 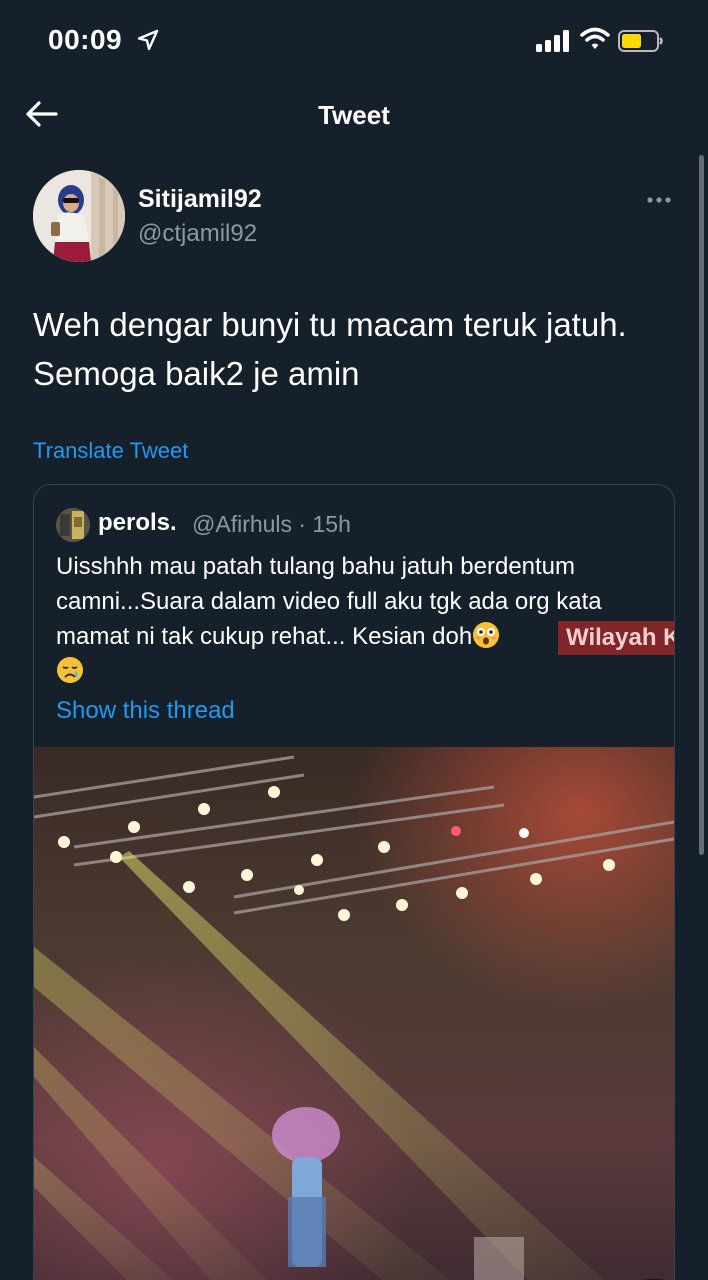 What do you see at coordinates (137, 522) in the screenshot?
I see `quoted-author-name: perols.` at bounding box center [137, 522].